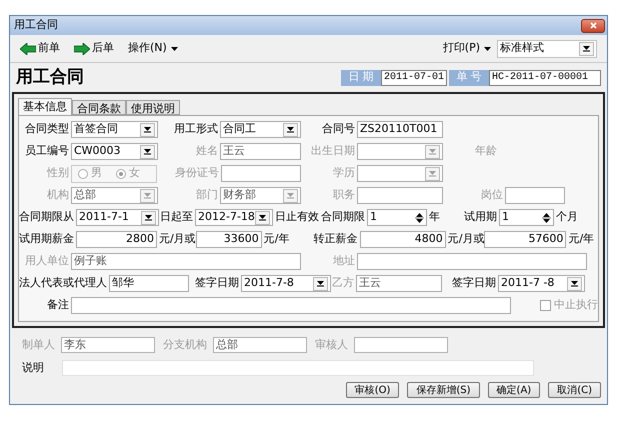 This screenshot has height=421, width=617. What do you see at coordinates (99, 107) in the screenshot?
I see `tab: 合同条款` at bounding box center [99, 107].